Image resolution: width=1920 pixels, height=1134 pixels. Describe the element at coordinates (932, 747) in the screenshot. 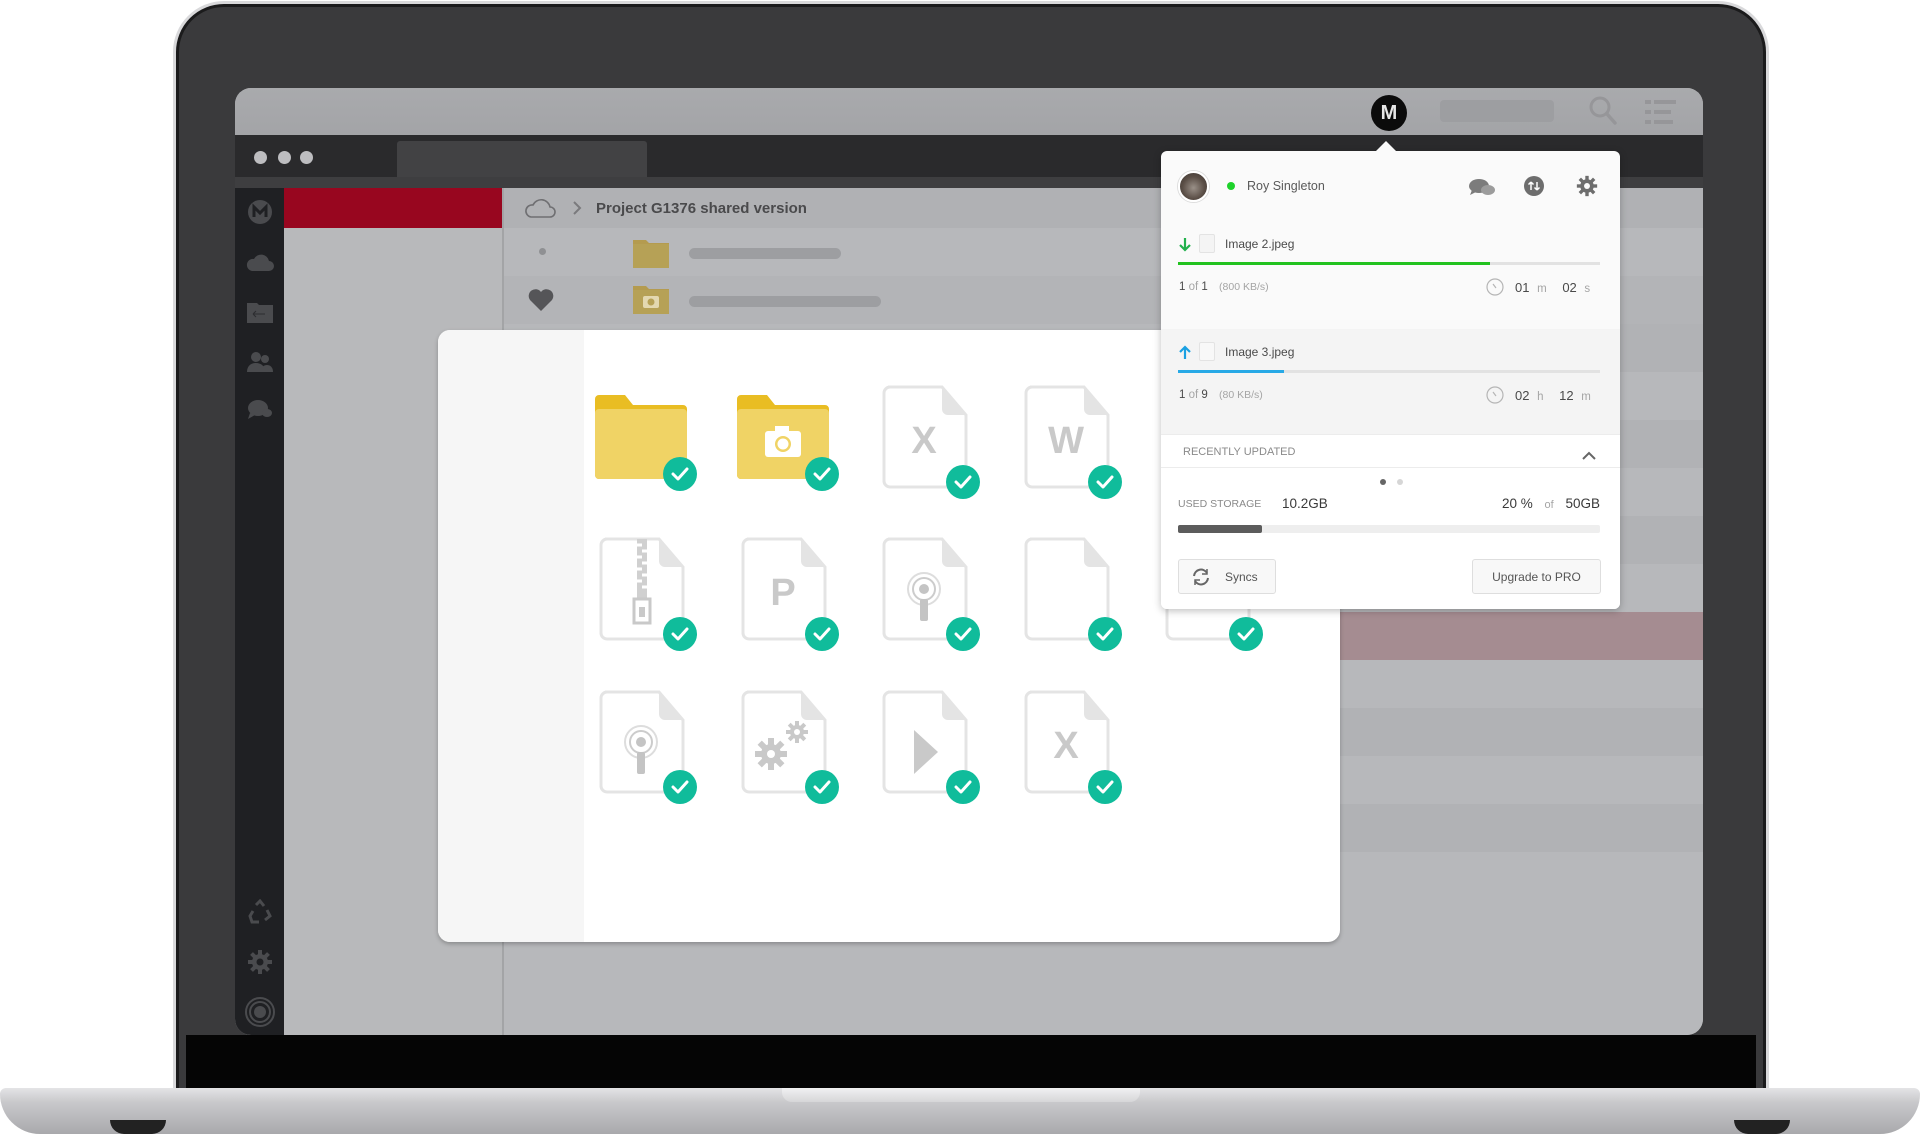

I see `grid-item-video` at that location.